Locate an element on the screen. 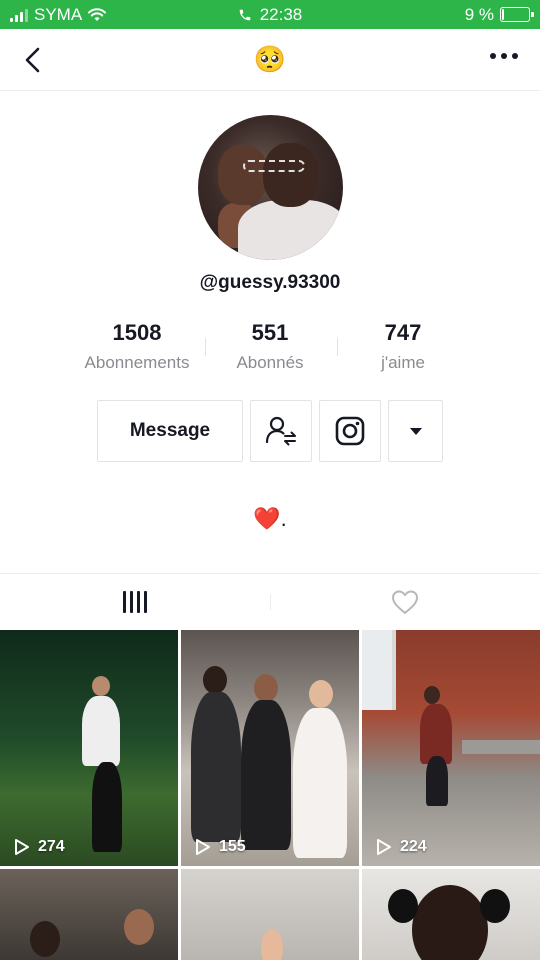  suggested-dropdown-button is located at coordinates (415, 431).